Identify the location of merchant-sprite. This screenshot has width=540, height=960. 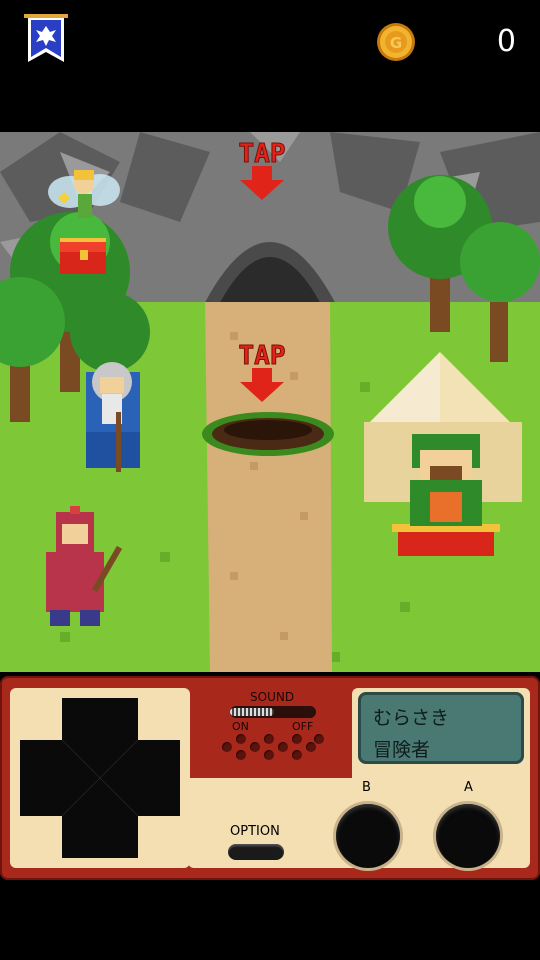
(446, 480).